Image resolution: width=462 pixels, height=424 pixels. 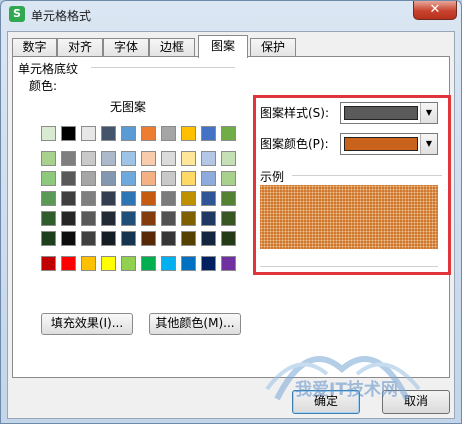 I want to click on pattern-style-dropdown: ▼, so click(x=389, y=113).